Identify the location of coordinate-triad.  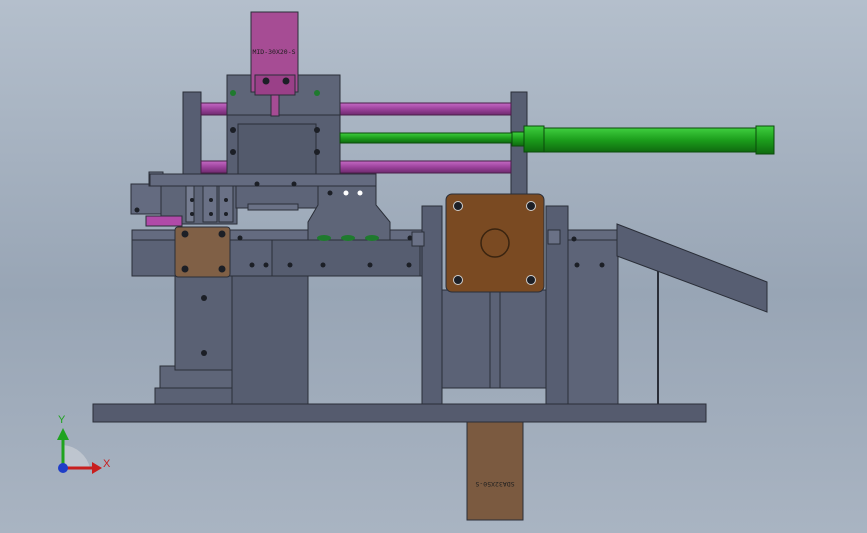
(79, 451).